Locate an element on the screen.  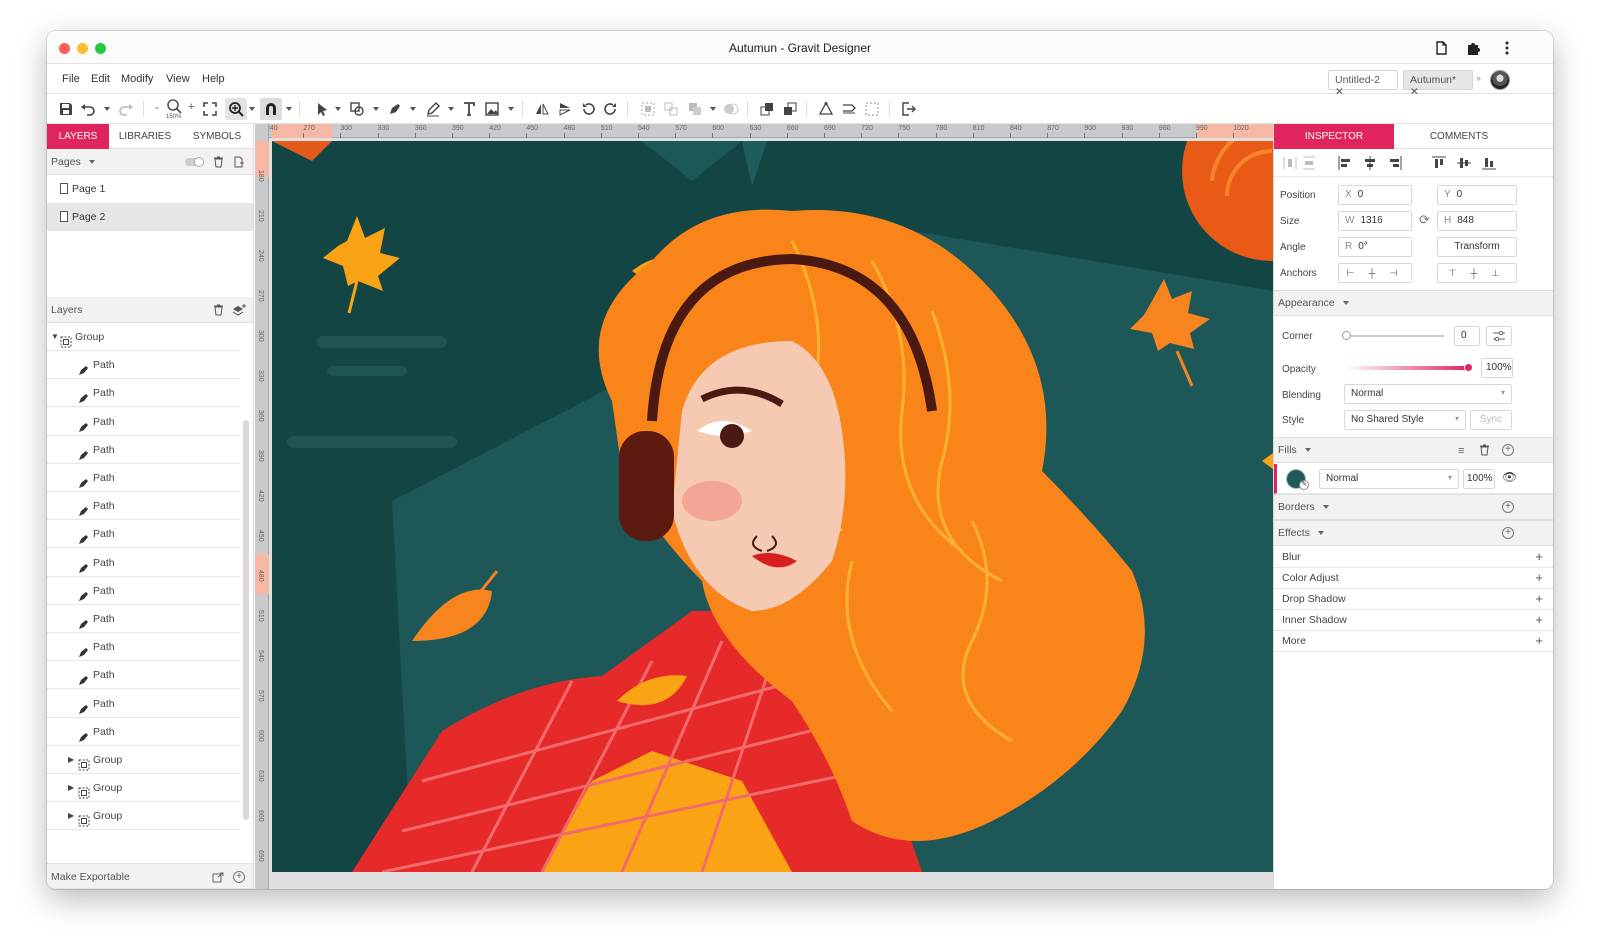
width-field: W 1316 is located at coordinates (1375, 221).